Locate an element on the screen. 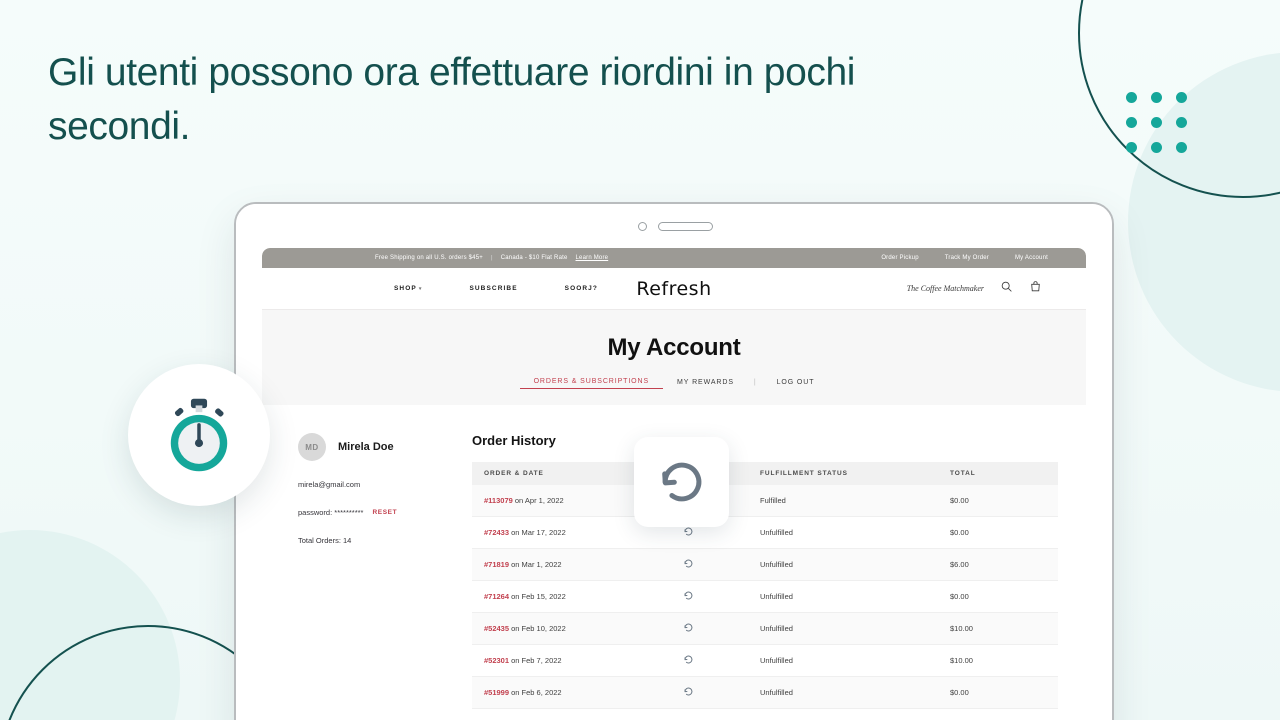  stopwatch-icon is located at coordinates (199, 435).